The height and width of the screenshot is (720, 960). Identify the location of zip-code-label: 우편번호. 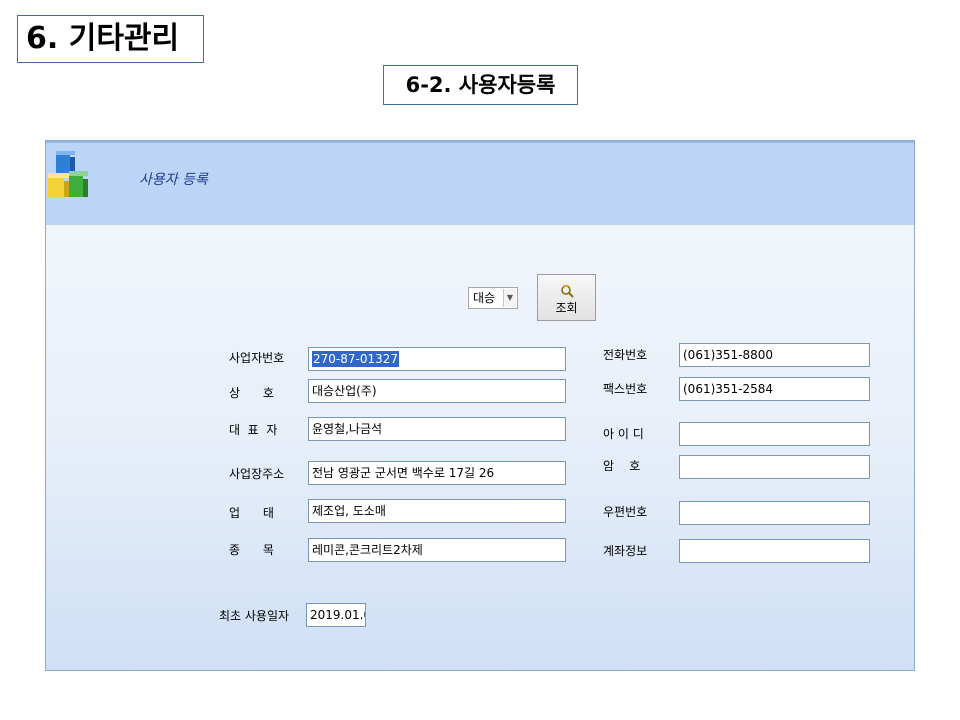
(625, 512).